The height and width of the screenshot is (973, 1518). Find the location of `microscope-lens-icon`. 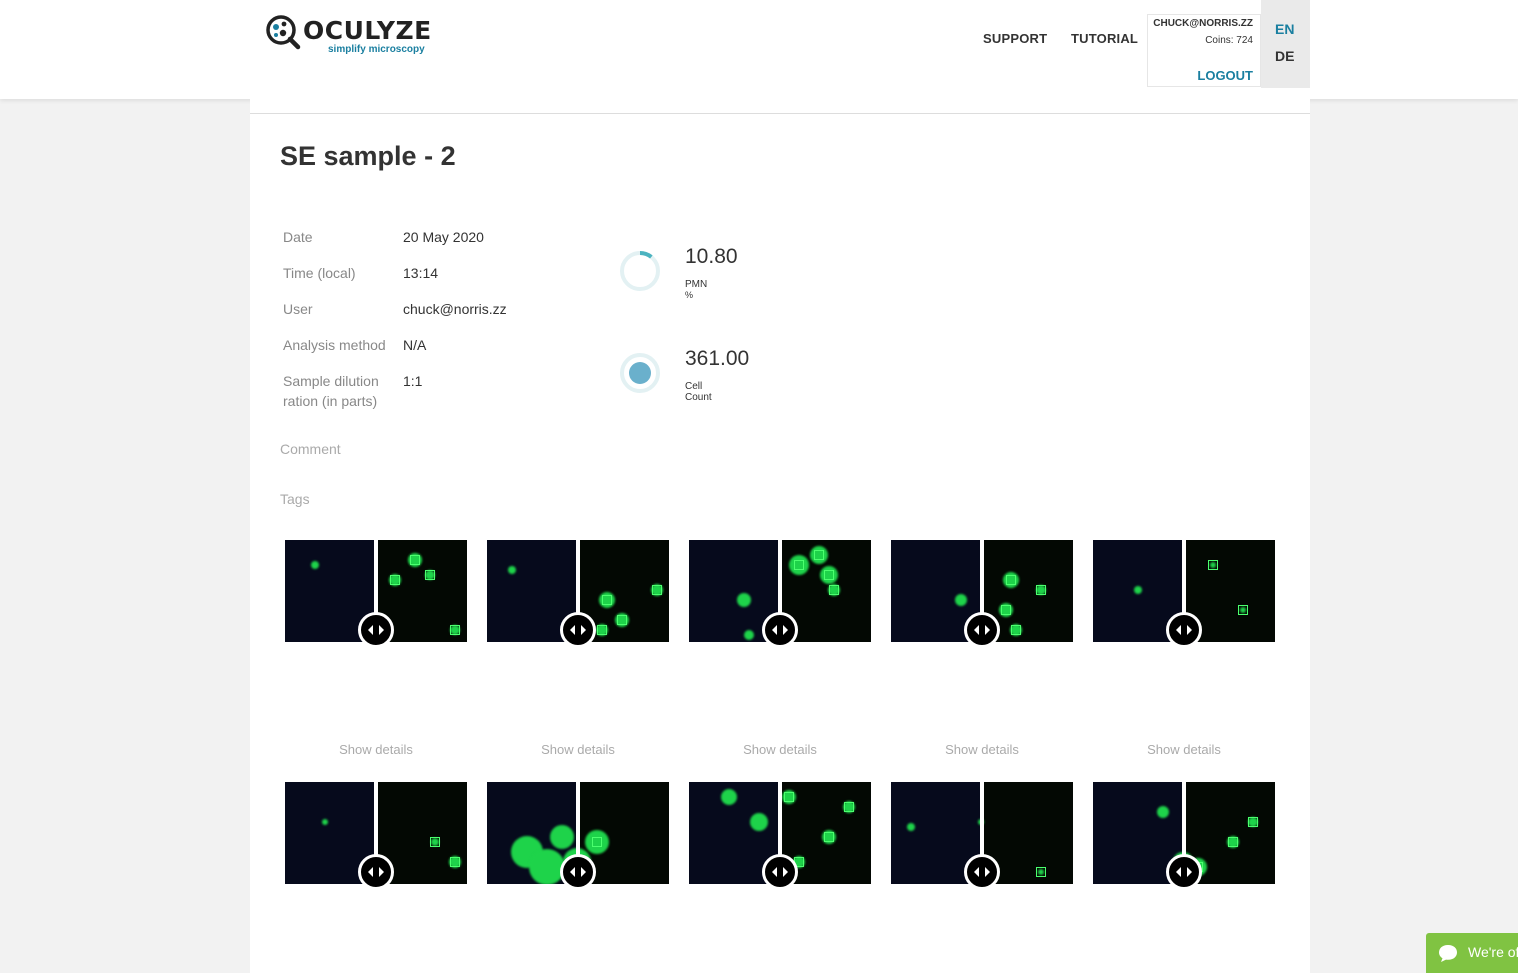

microscope-lens-icon is located at coordinates (283, 32).